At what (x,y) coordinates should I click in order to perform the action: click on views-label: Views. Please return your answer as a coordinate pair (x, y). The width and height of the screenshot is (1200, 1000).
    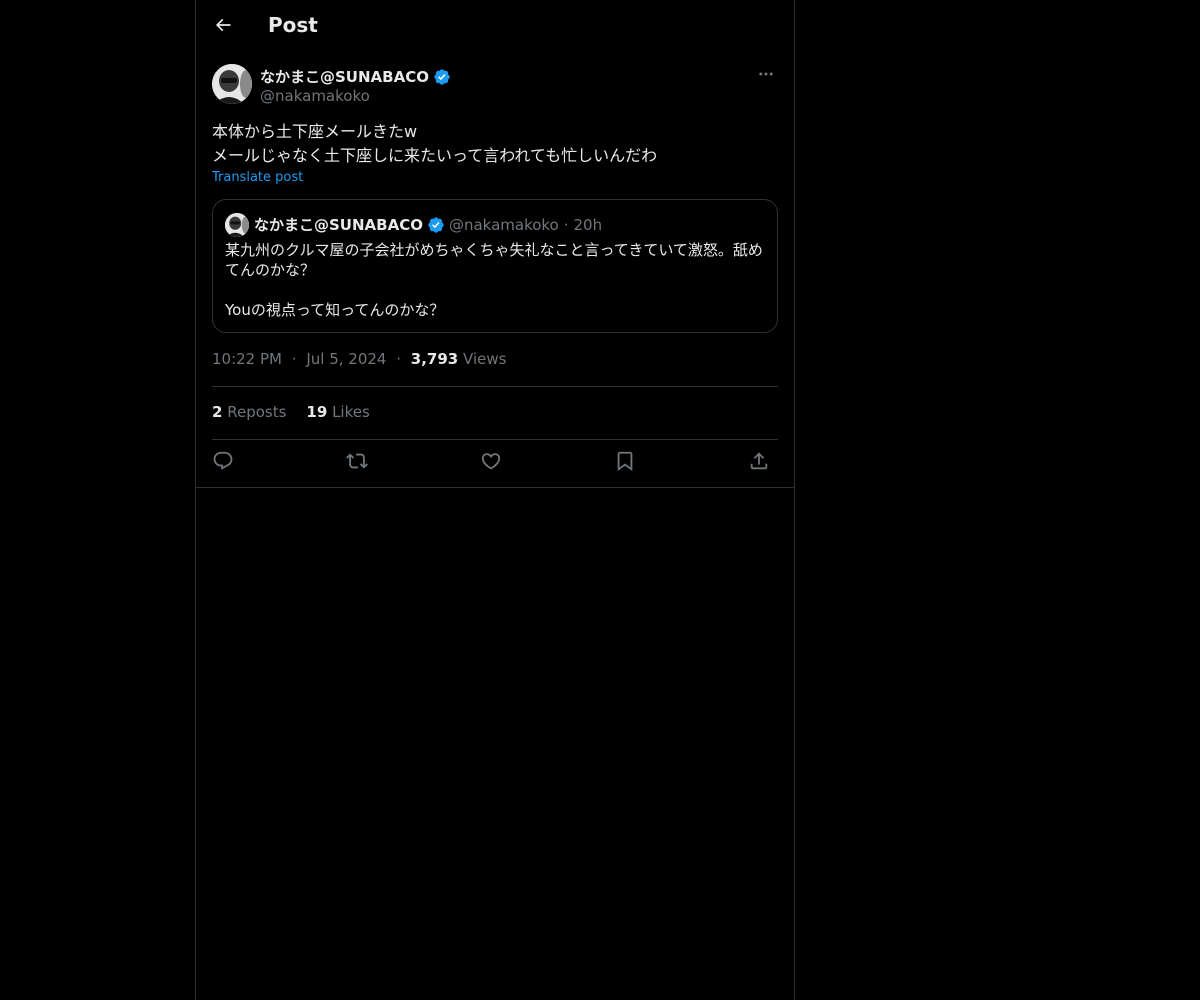
    Looking at the image, I should click on (485, 359).